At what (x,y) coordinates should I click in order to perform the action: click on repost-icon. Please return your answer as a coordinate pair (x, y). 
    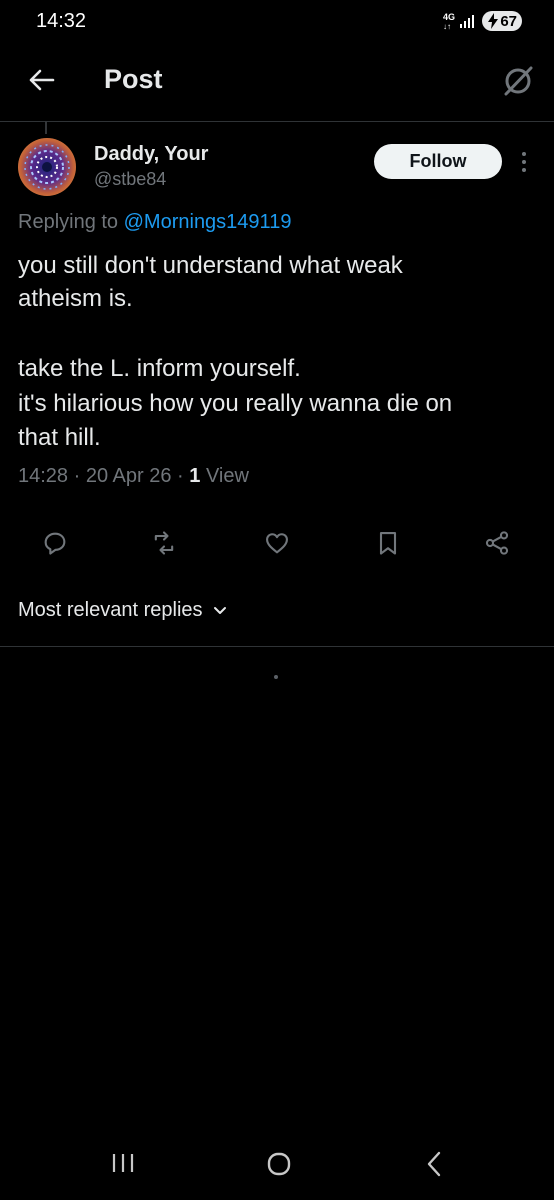
    Looking at the image, I should click on (164, 543).